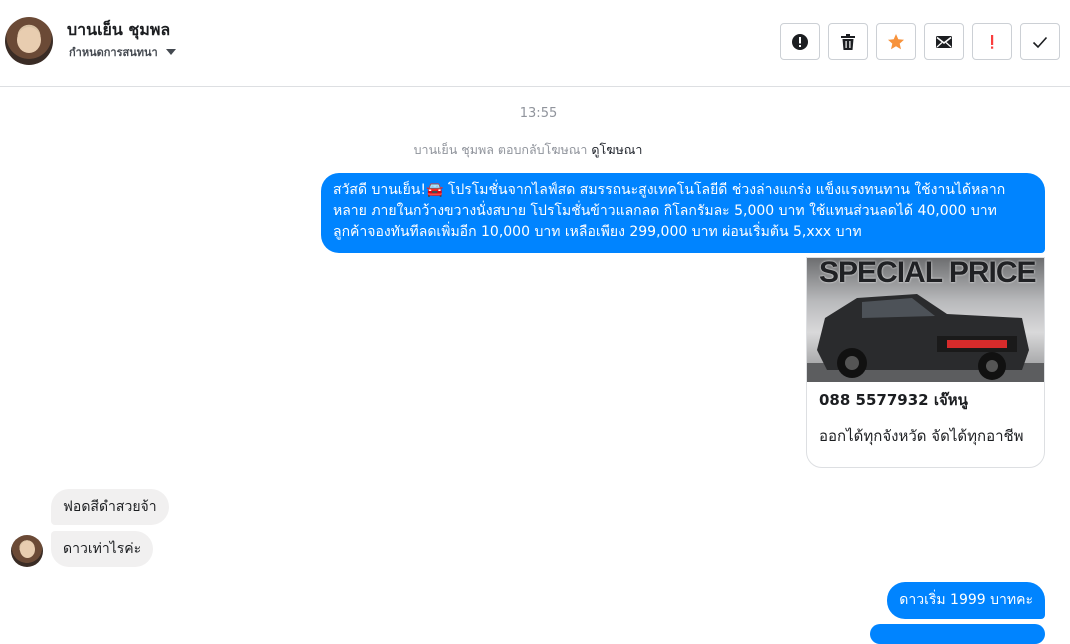 This screenshot has width=1070, height=644. I want to click on label-dropdown: กำหนดการสนทนา, so click(122, 52).